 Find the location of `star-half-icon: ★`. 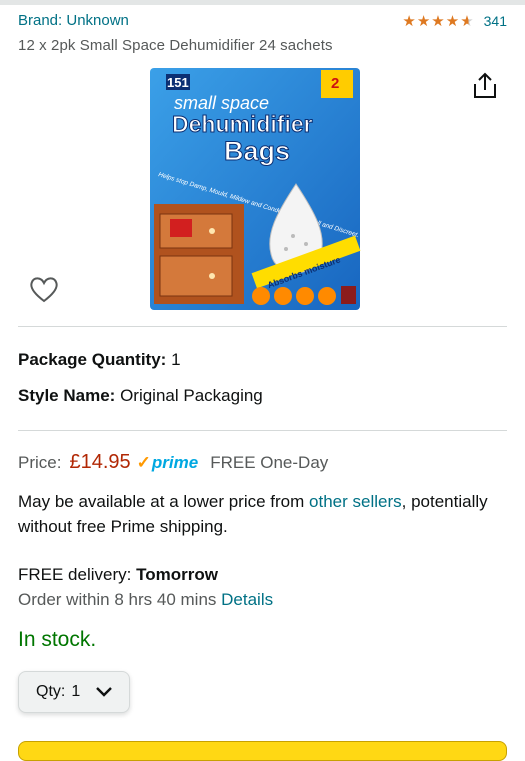

star-half-icon: ★ is located at coordinates (467, 21).